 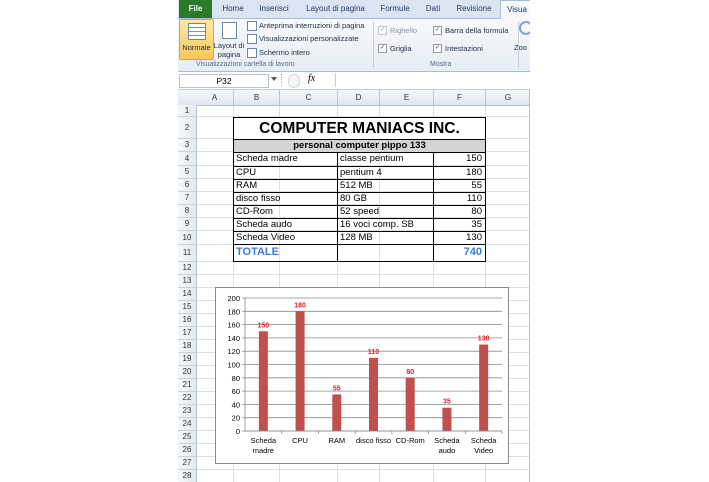 I want to click on item-desc-cell: 52 speed, so click(x=385, y=212).